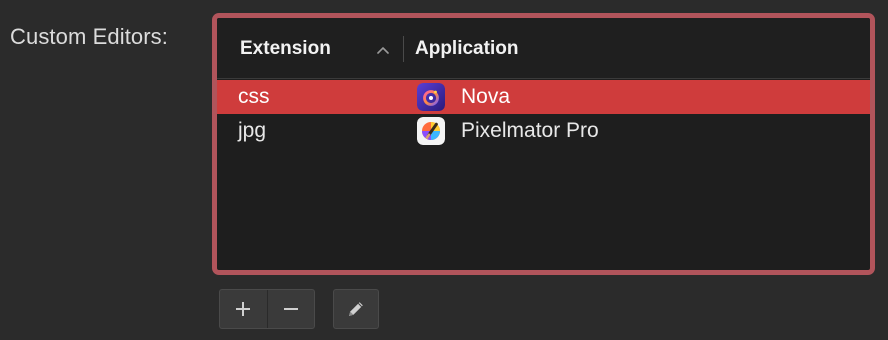  I want to click on minus-icon, so click(290, 309).